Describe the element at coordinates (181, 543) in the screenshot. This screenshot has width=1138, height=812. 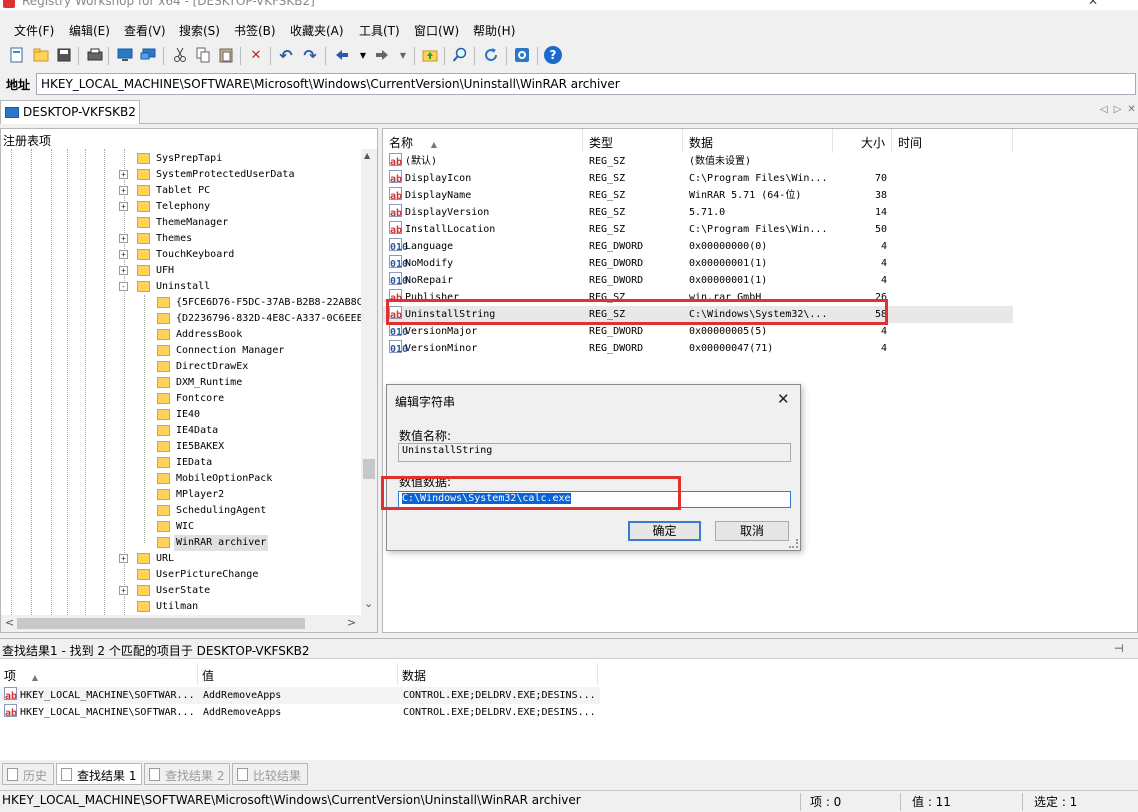
I see `tree-item: WinRAR archiver` at that location.